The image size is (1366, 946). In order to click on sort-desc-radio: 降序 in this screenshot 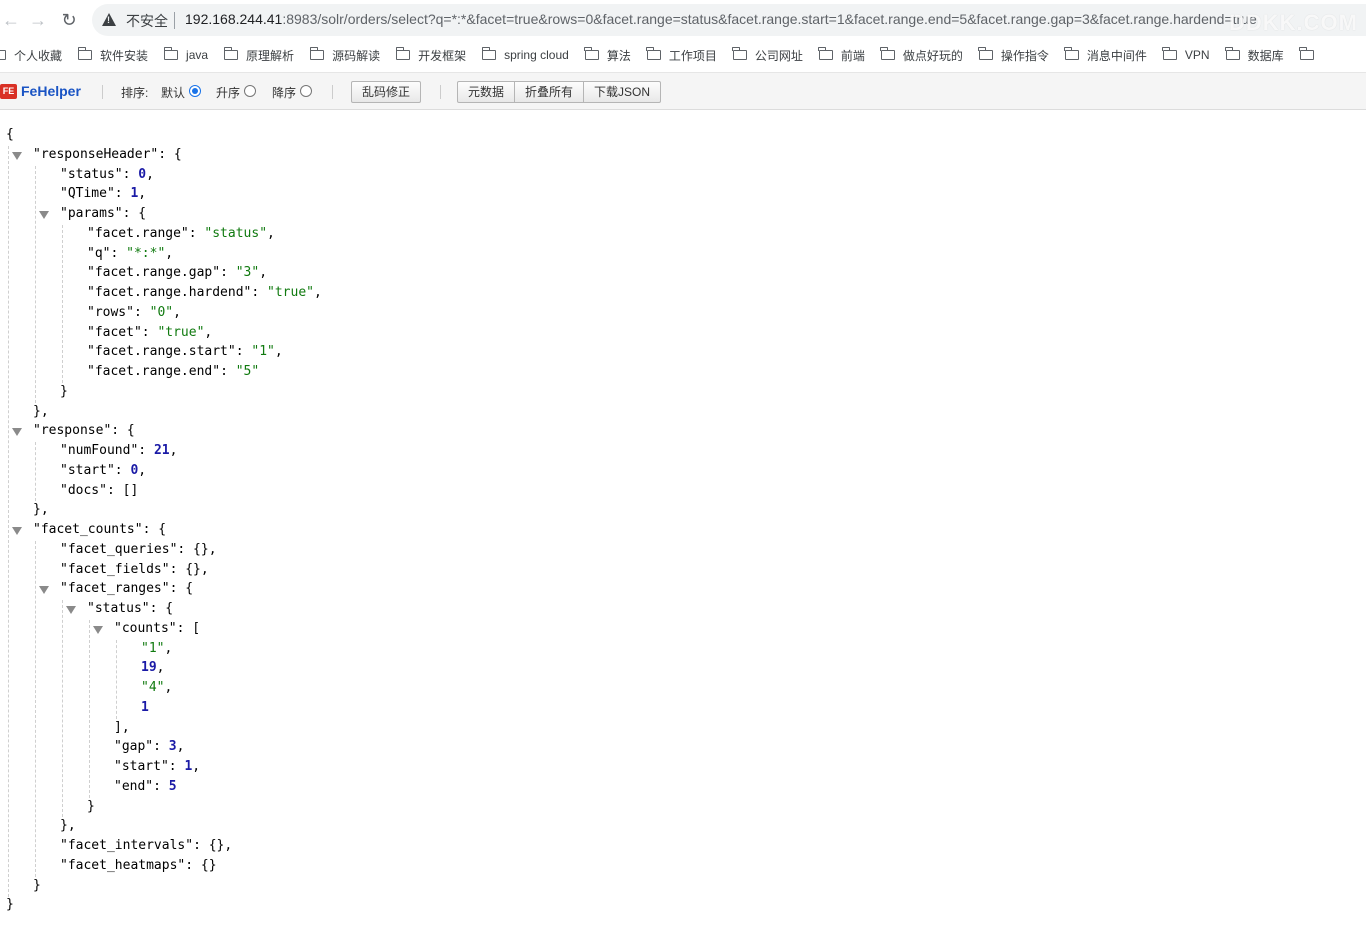, I will do `click(294, 92)`.